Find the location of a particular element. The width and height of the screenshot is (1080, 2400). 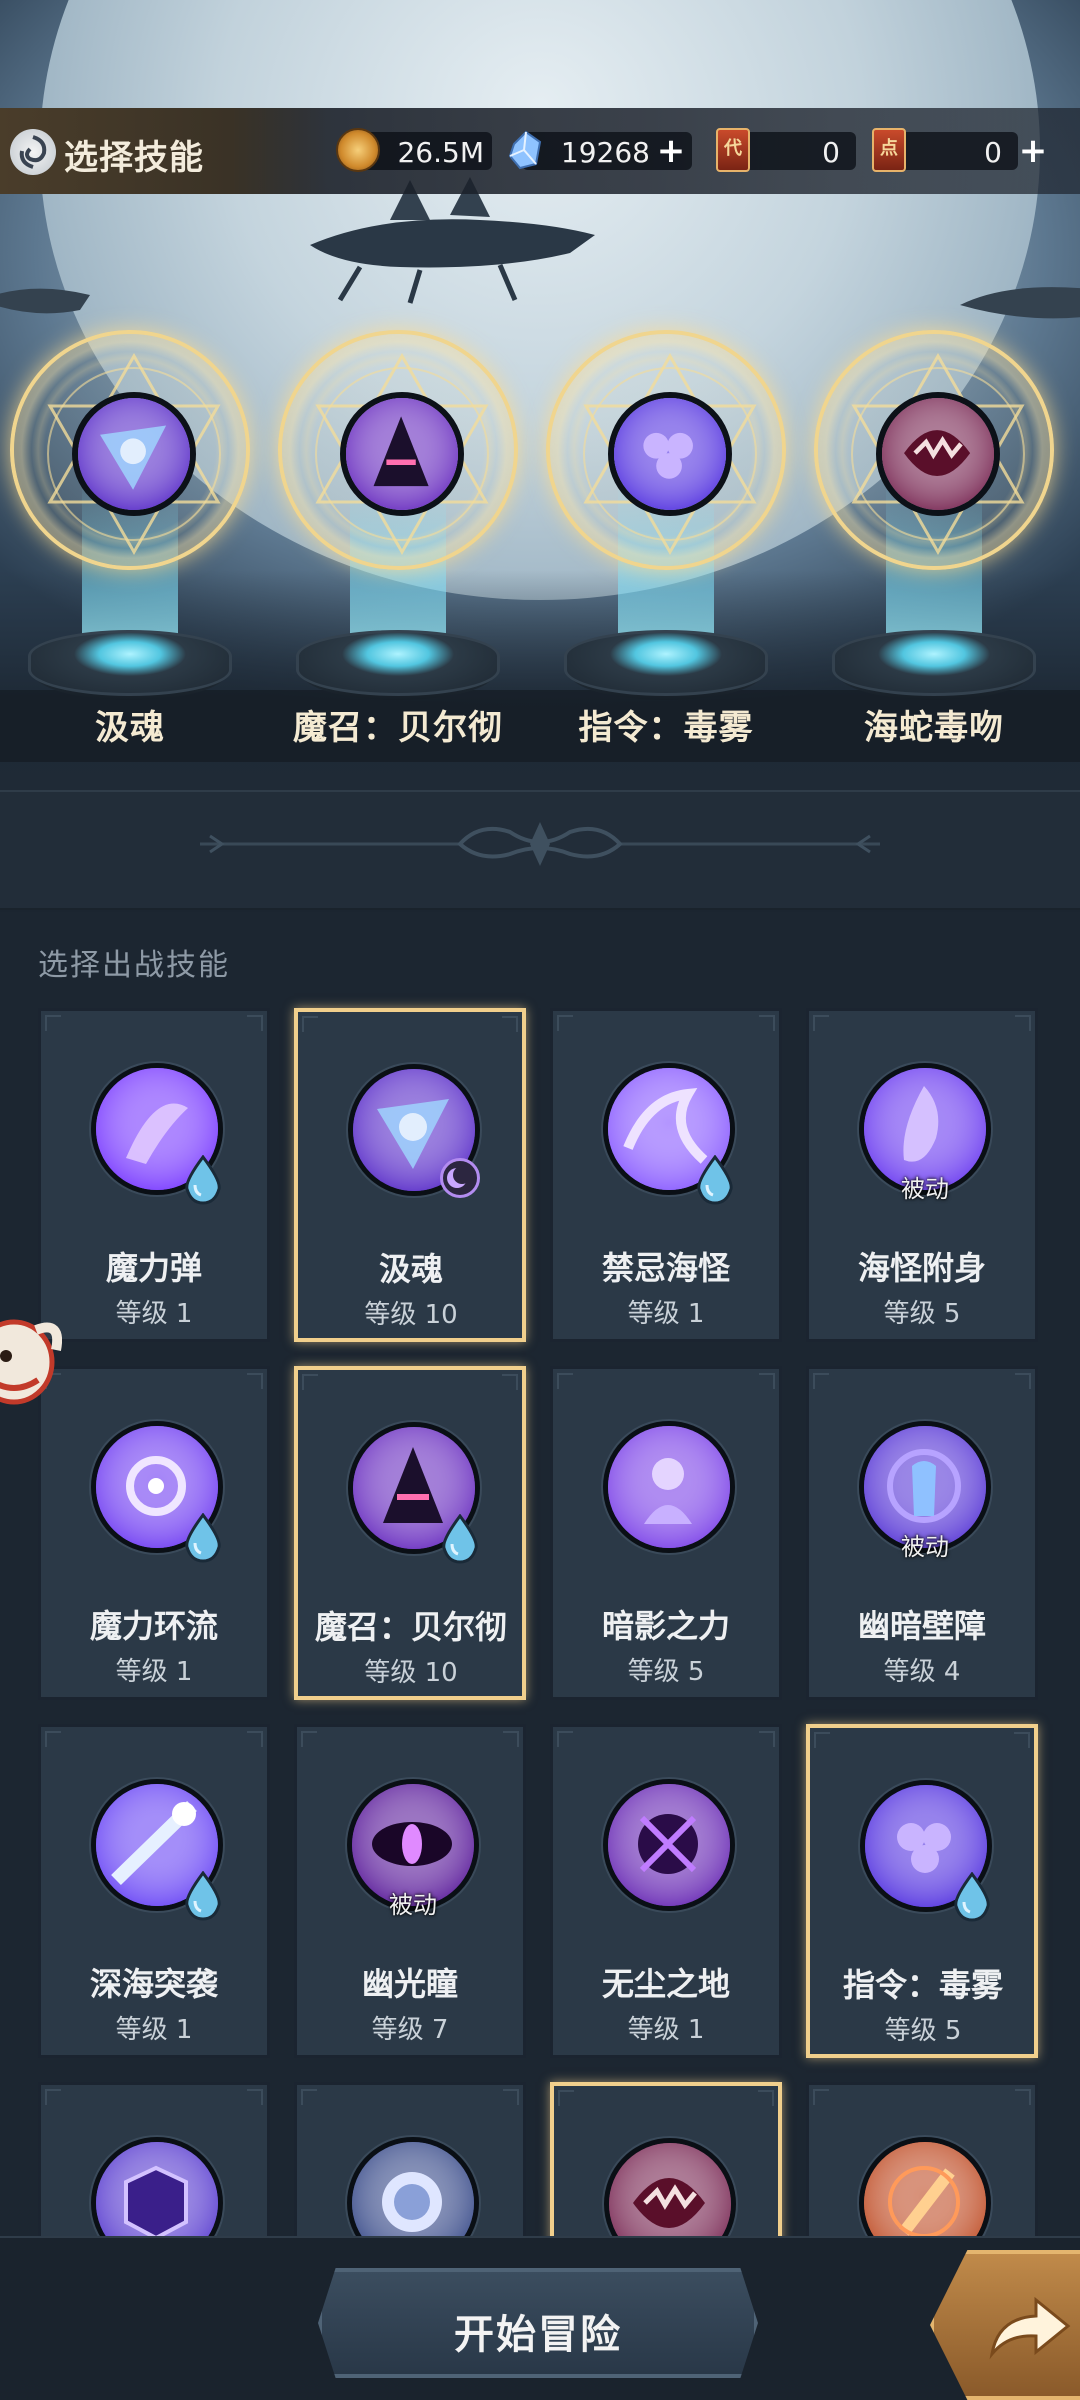

skill-card: 魔力弹等级 1 is located at coordinates (154, 1175).